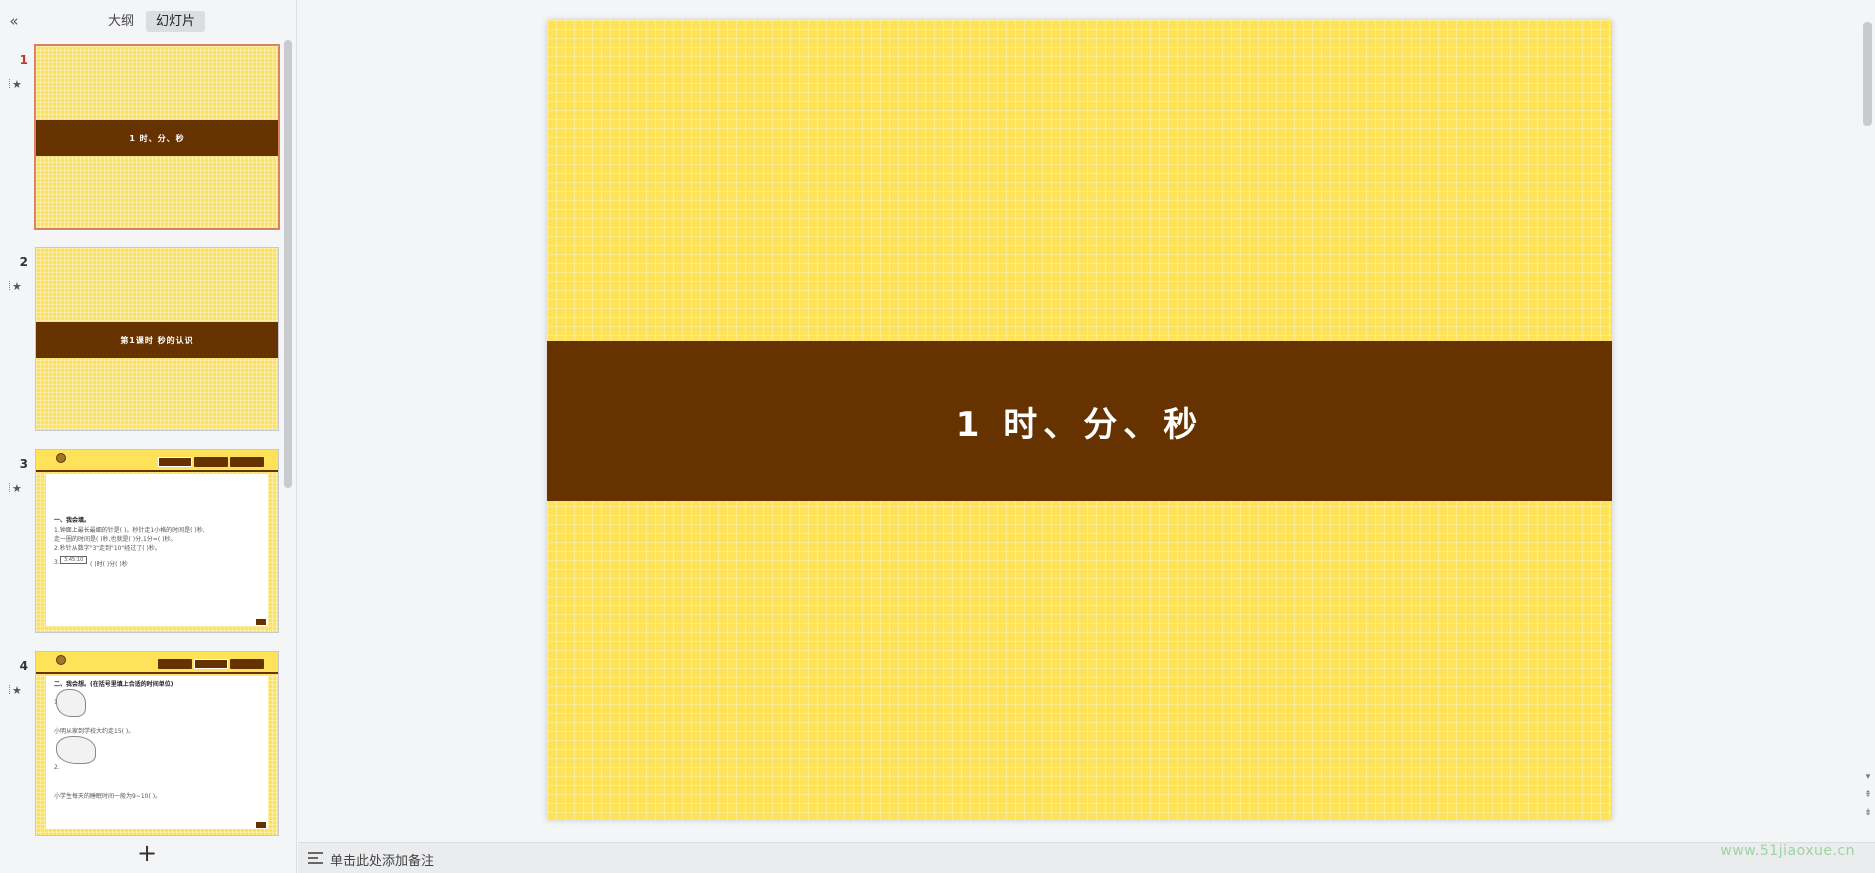 The width and height of the screenshot is (1875, 873). I want to click on thumbnail-title: 第1课时 秒的认识, so click(157, 340).